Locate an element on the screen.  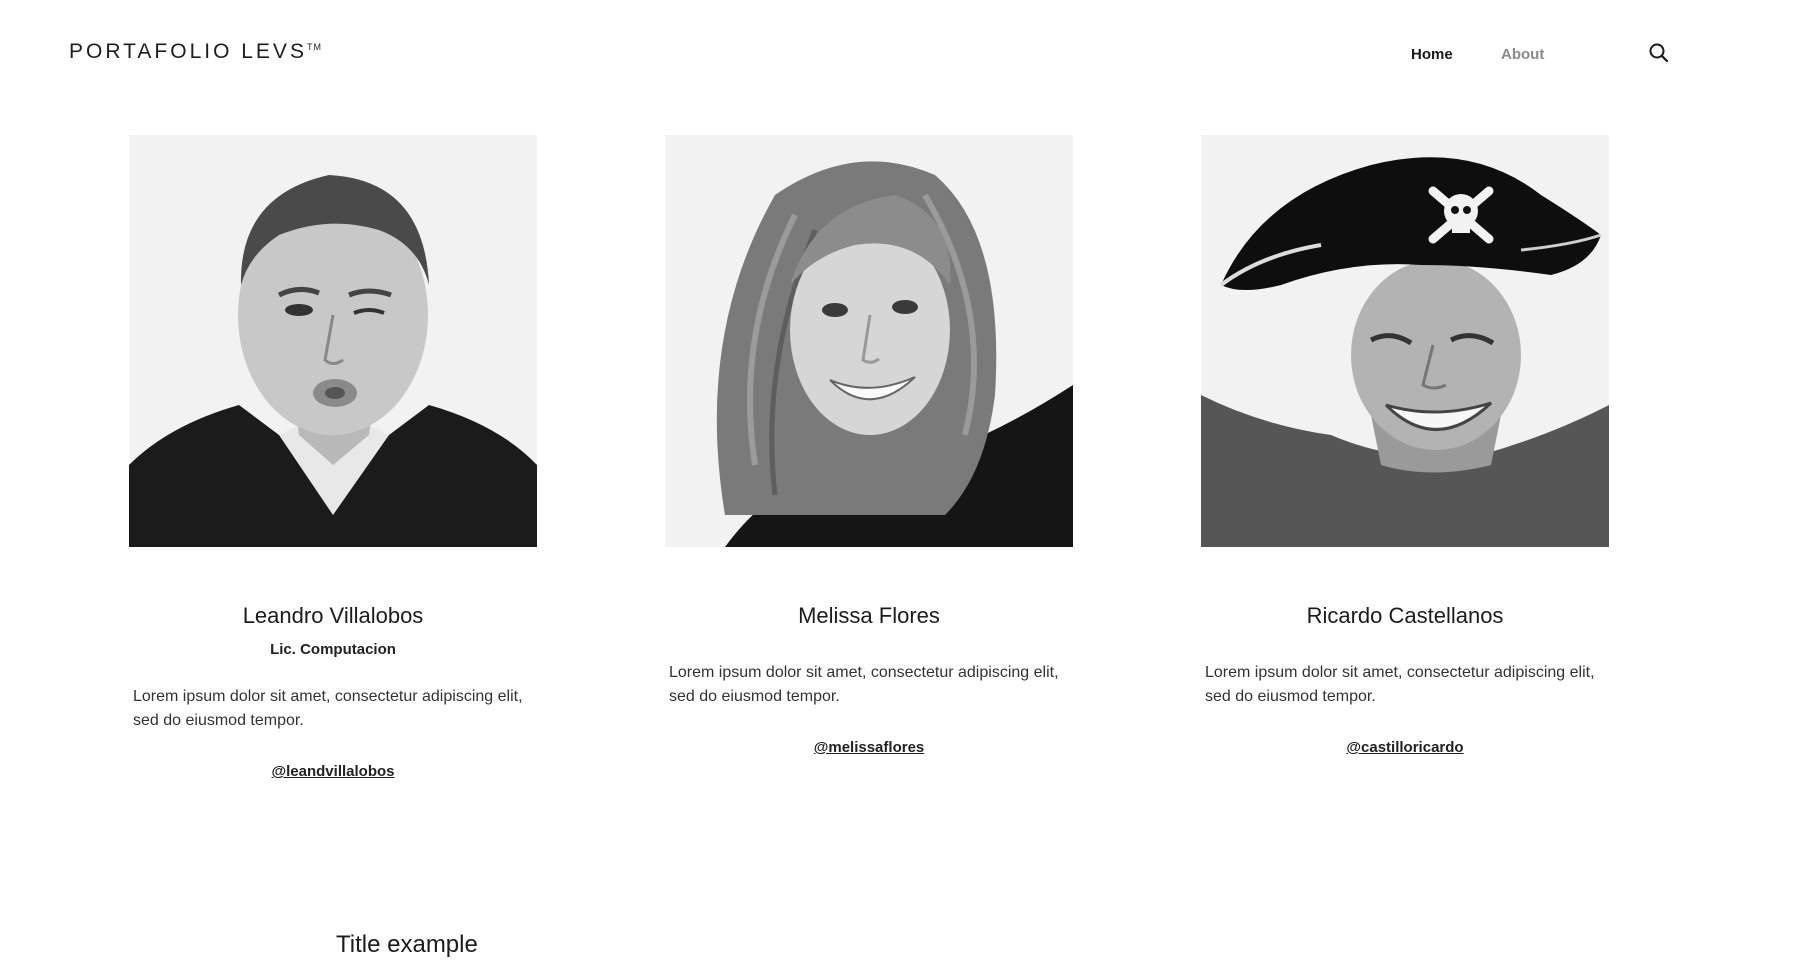
member-role: Lic. Computacion is located at coordinates (333, 649).